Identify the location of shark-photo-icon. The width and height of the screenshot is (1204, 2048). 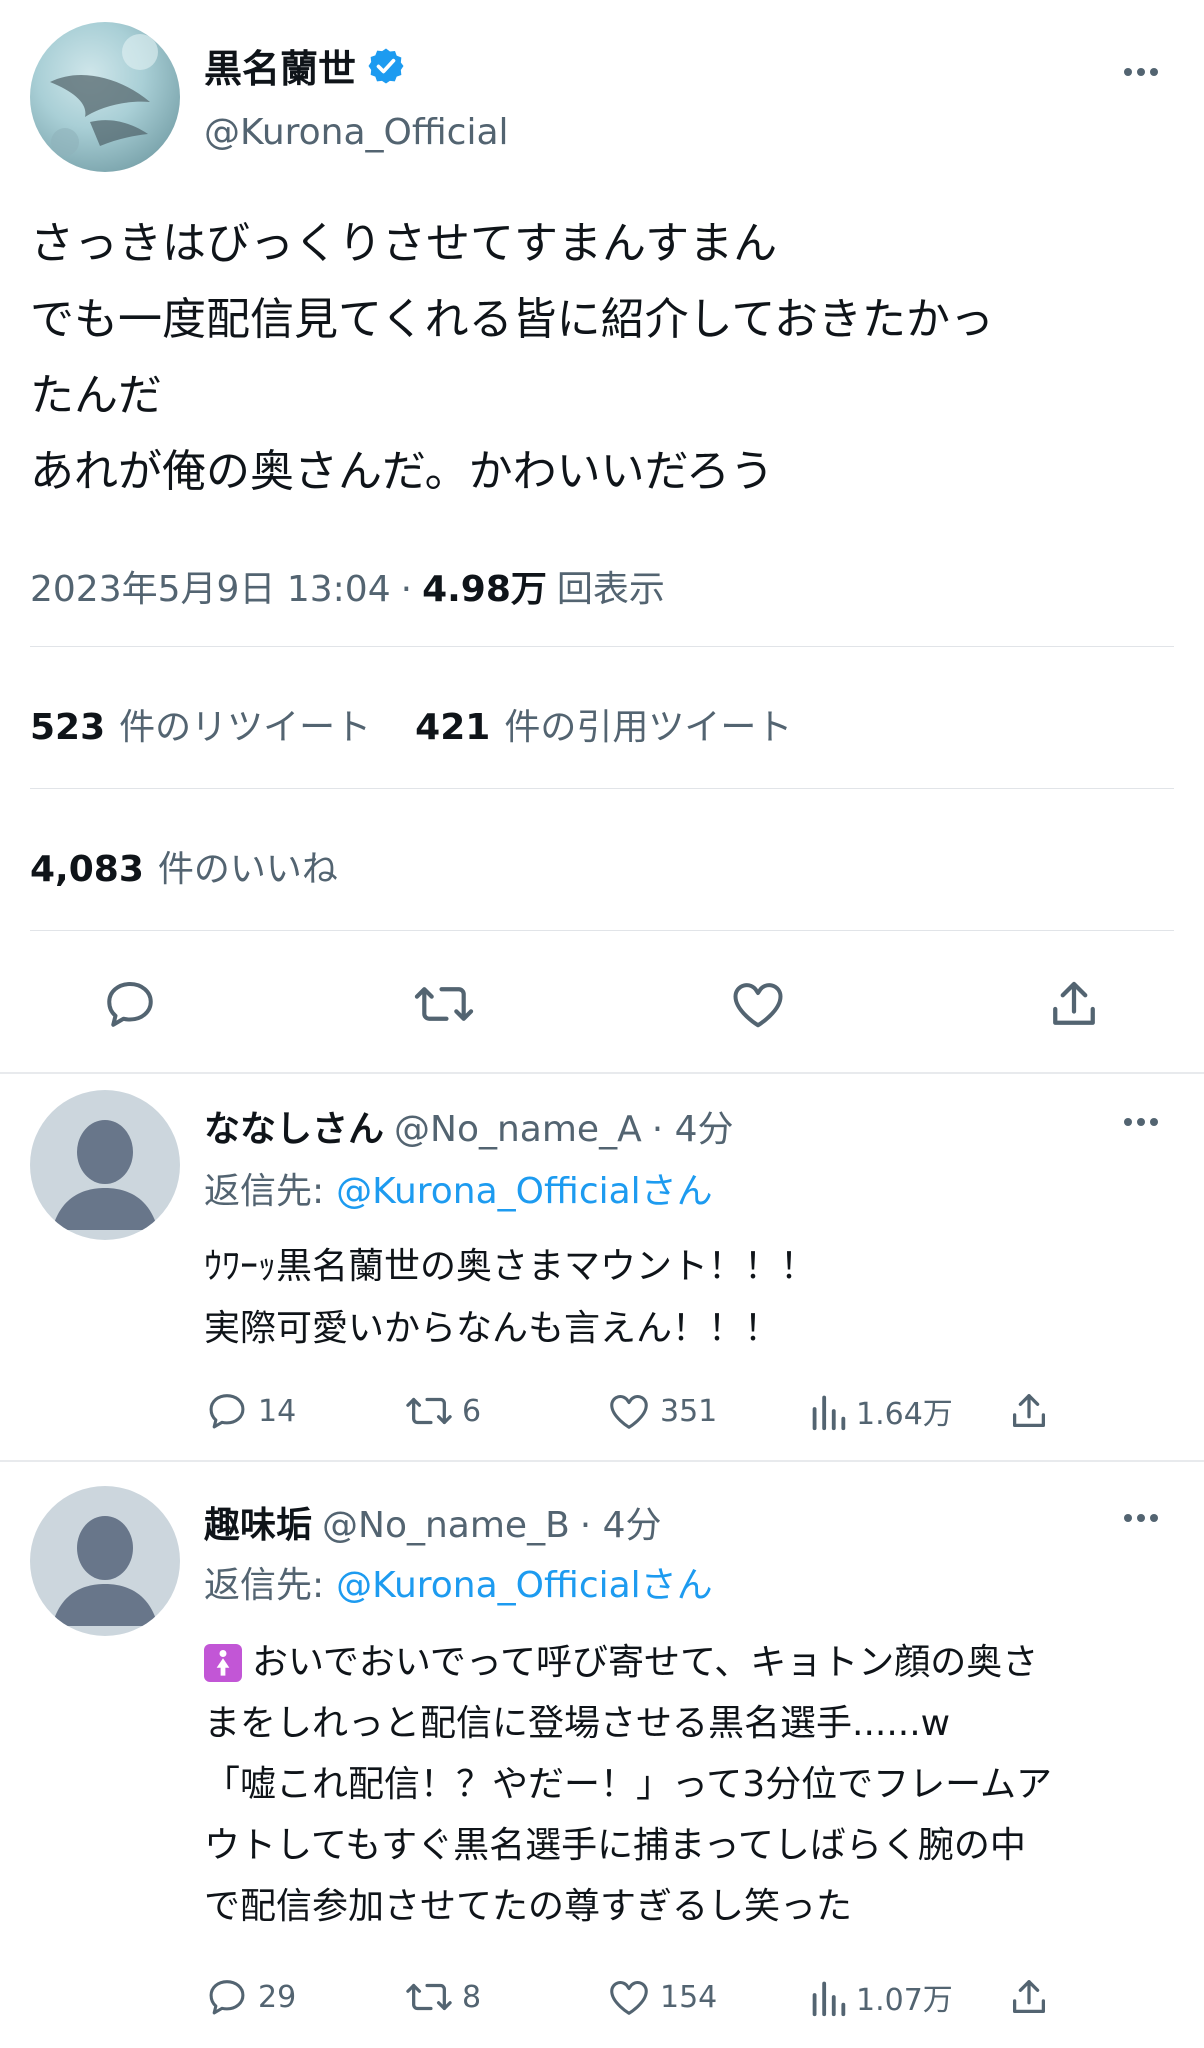
(104, 95).